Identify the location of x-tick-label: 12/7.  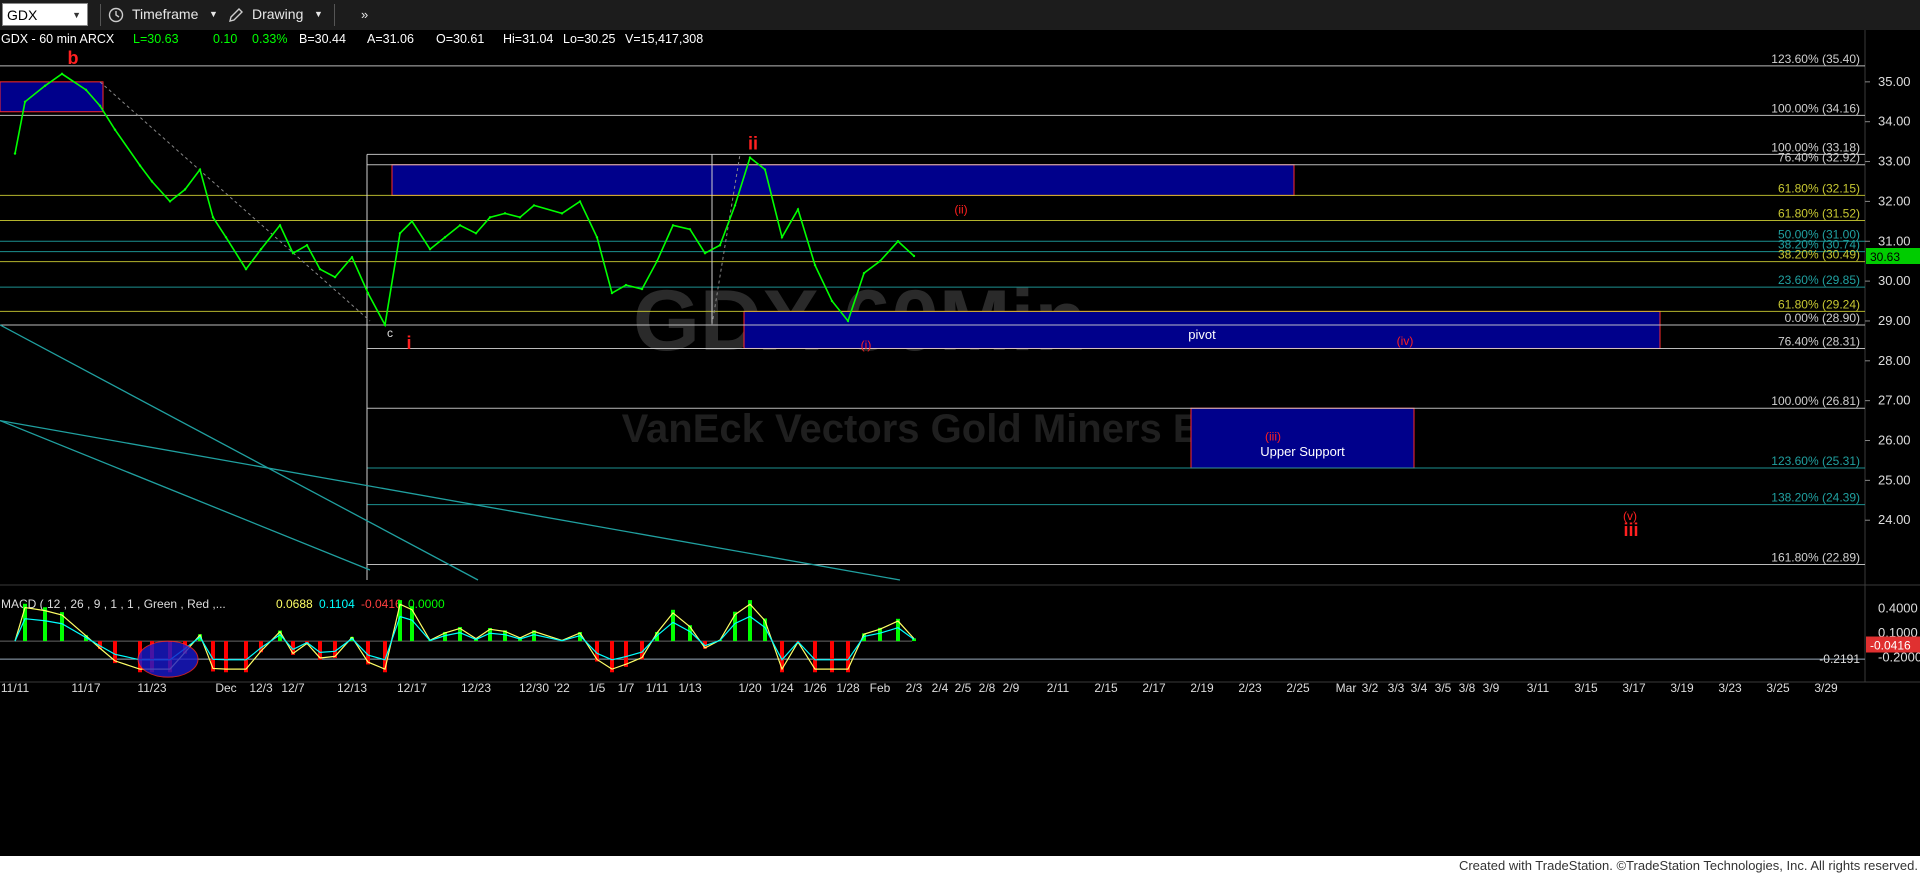
(293, 688).